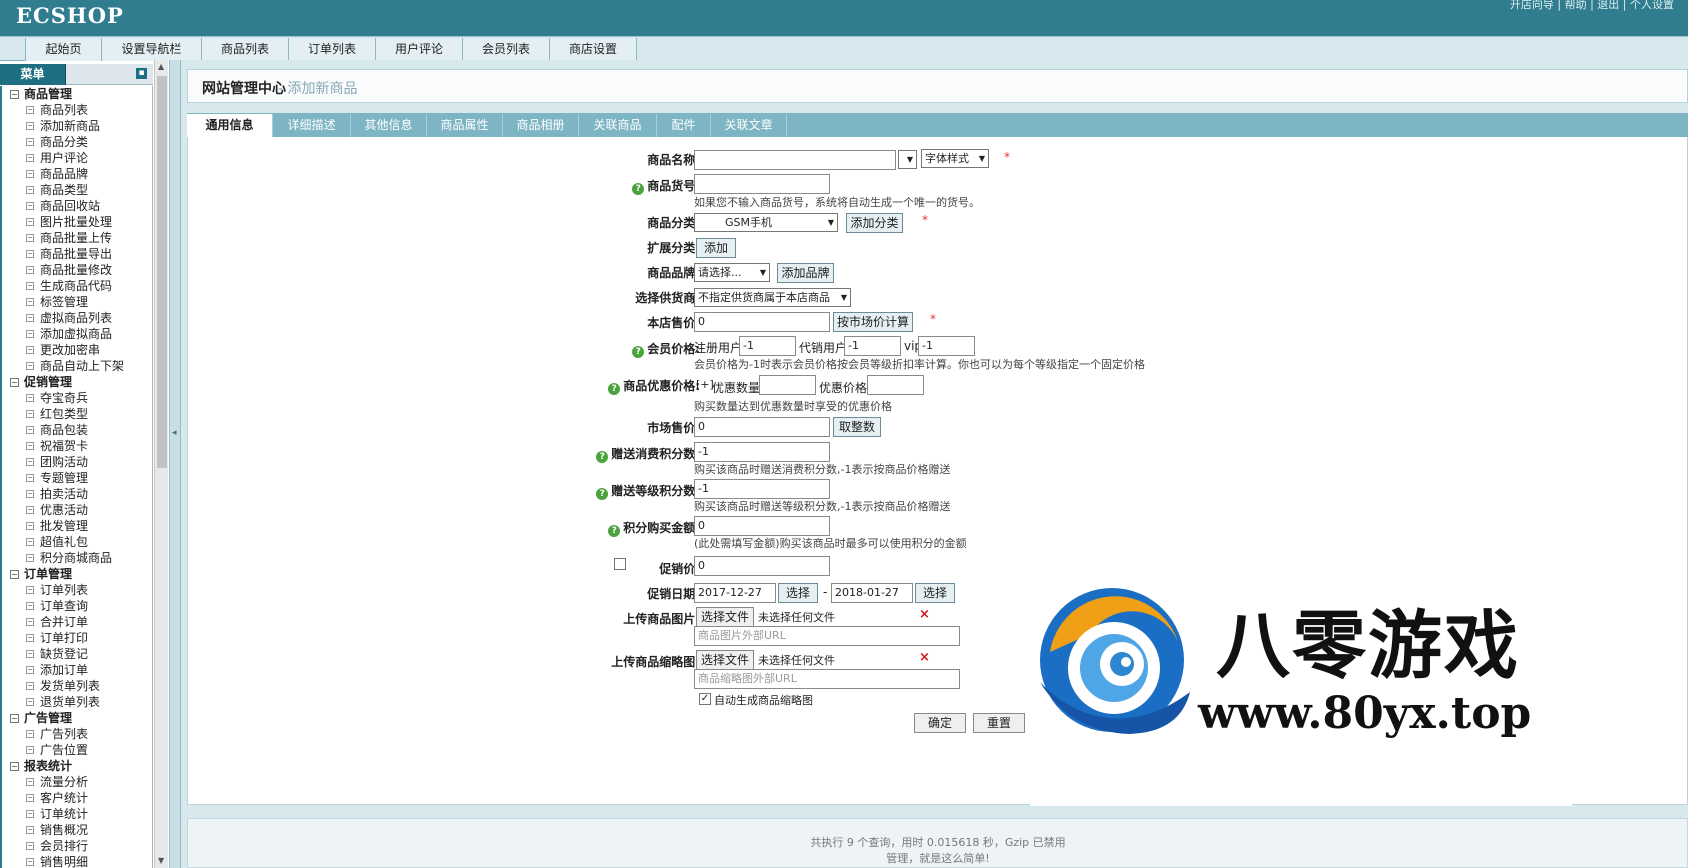 Image resolution: width=1688 pixels, height=868 pixels. Describe the element at coordinates (684, 125) in the screenshot. I see `tab-accessories: 配件` at that location.